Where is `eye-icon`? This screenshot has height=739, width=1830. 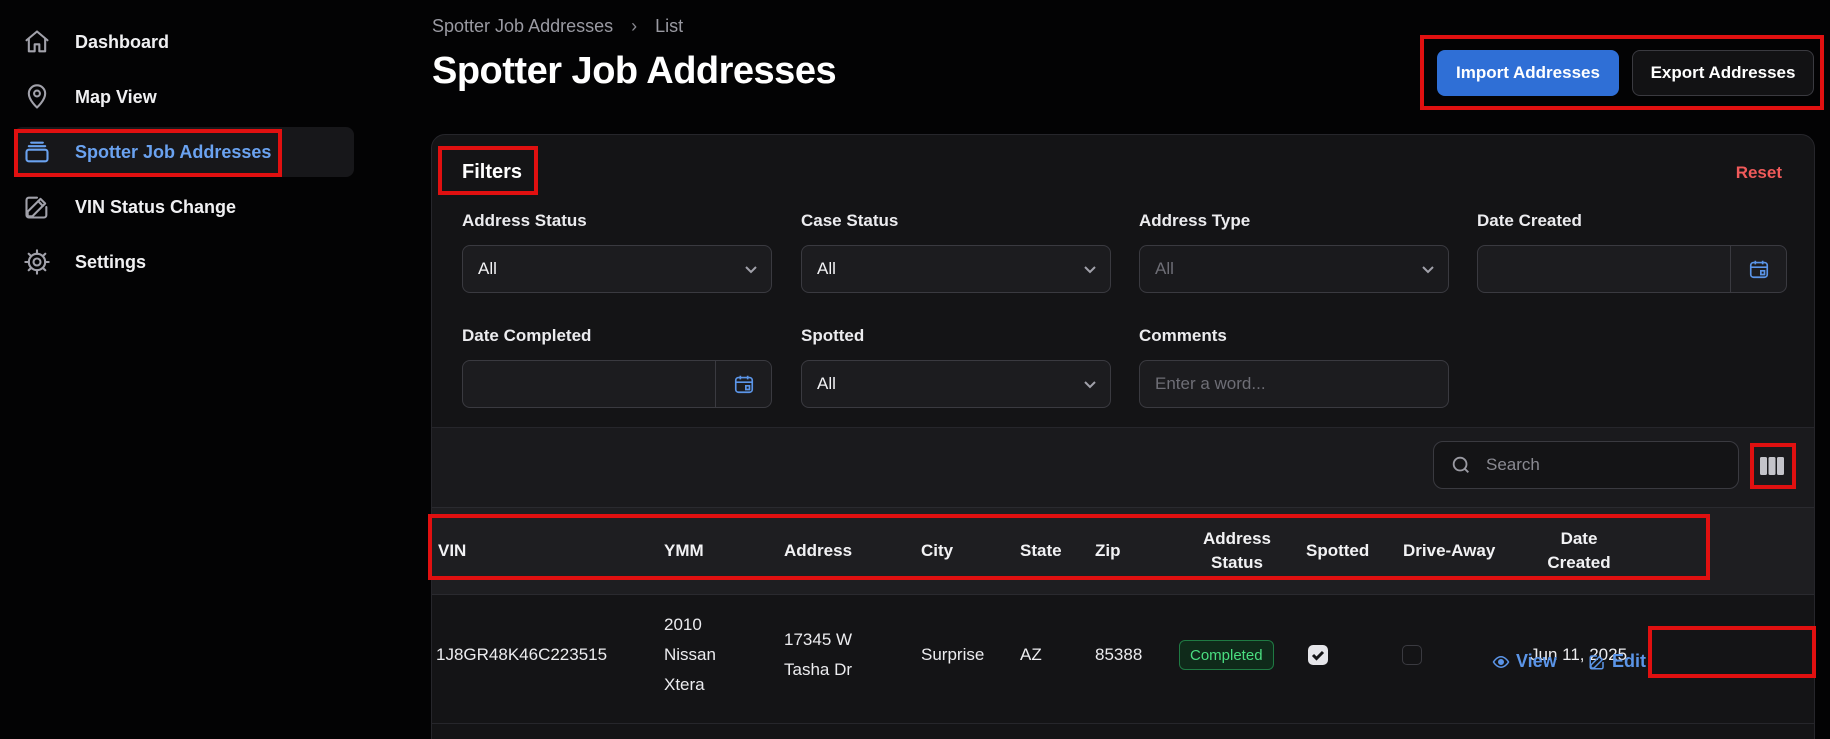 eye-icon is located at coordinates (1501, 661).